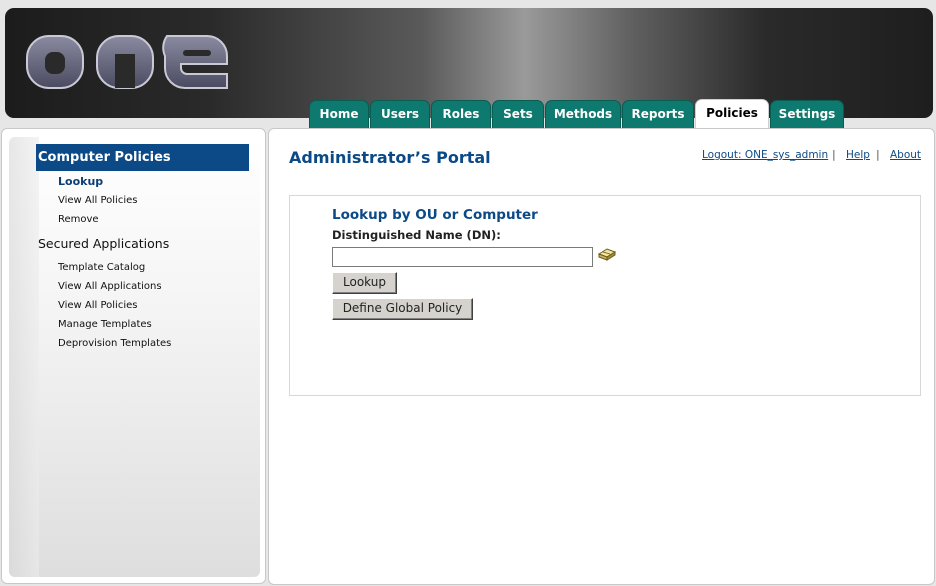 The width and height of the screenshot is (936, 586). I want to click on help-link: Help, so click(858, 155).